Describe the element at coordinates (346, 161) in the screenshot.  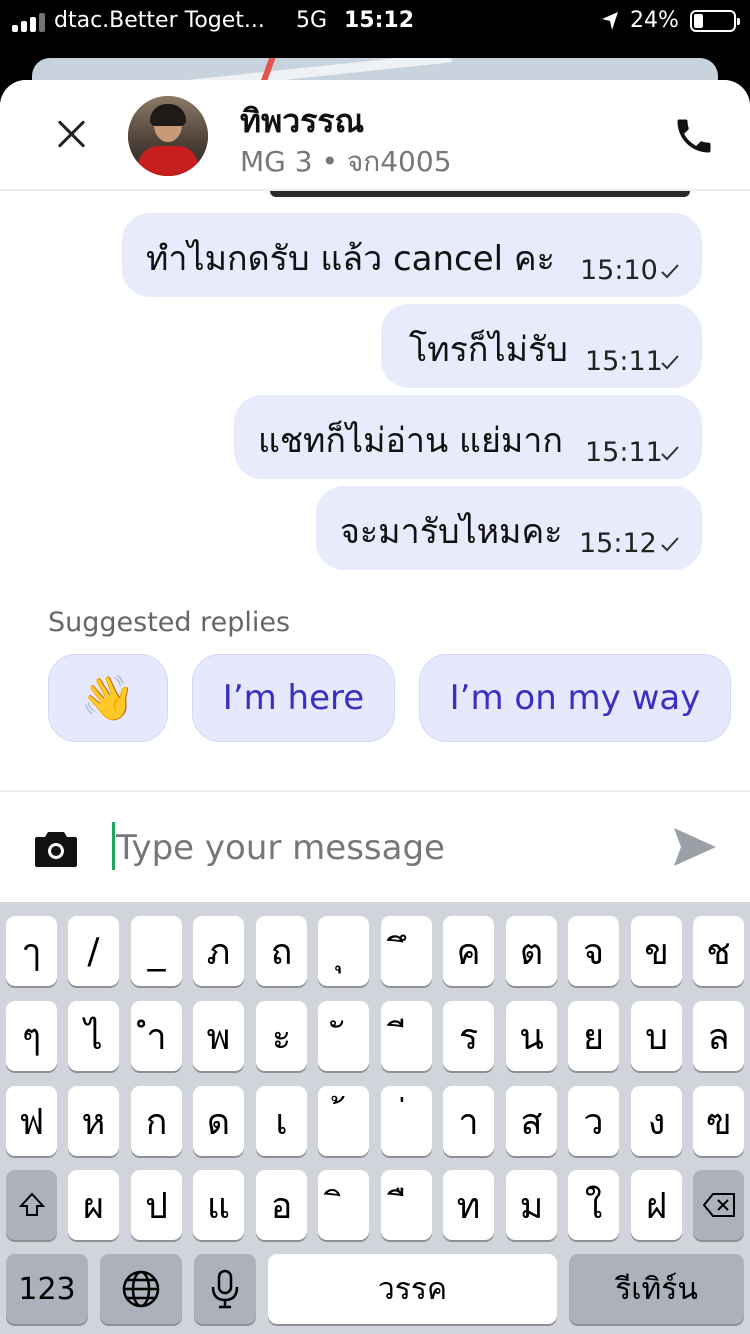
I see `vehicle-info: MG 3 • จก4005` at that location.